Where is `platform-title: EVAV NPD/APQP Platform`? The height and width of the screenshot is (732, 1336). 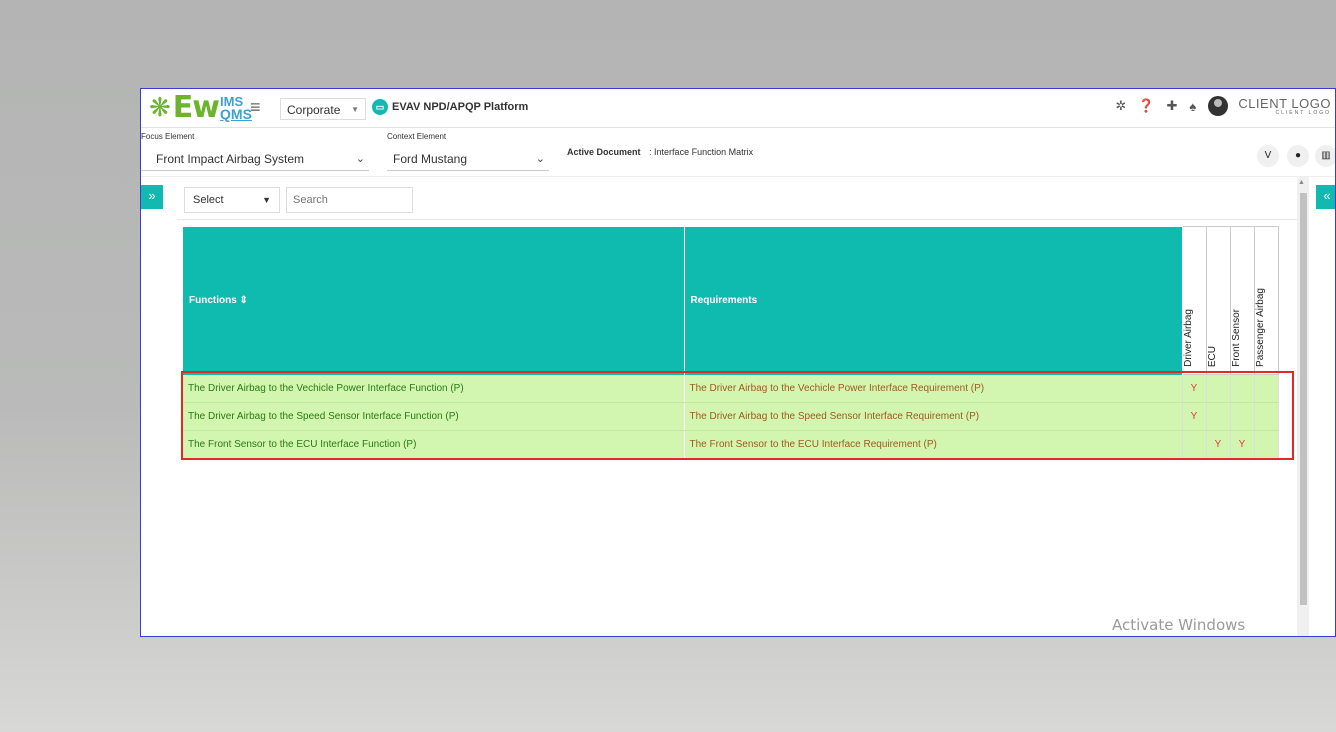 platform-title: EVAV NPD/APQP Platform is located at coordinates (460, 107).